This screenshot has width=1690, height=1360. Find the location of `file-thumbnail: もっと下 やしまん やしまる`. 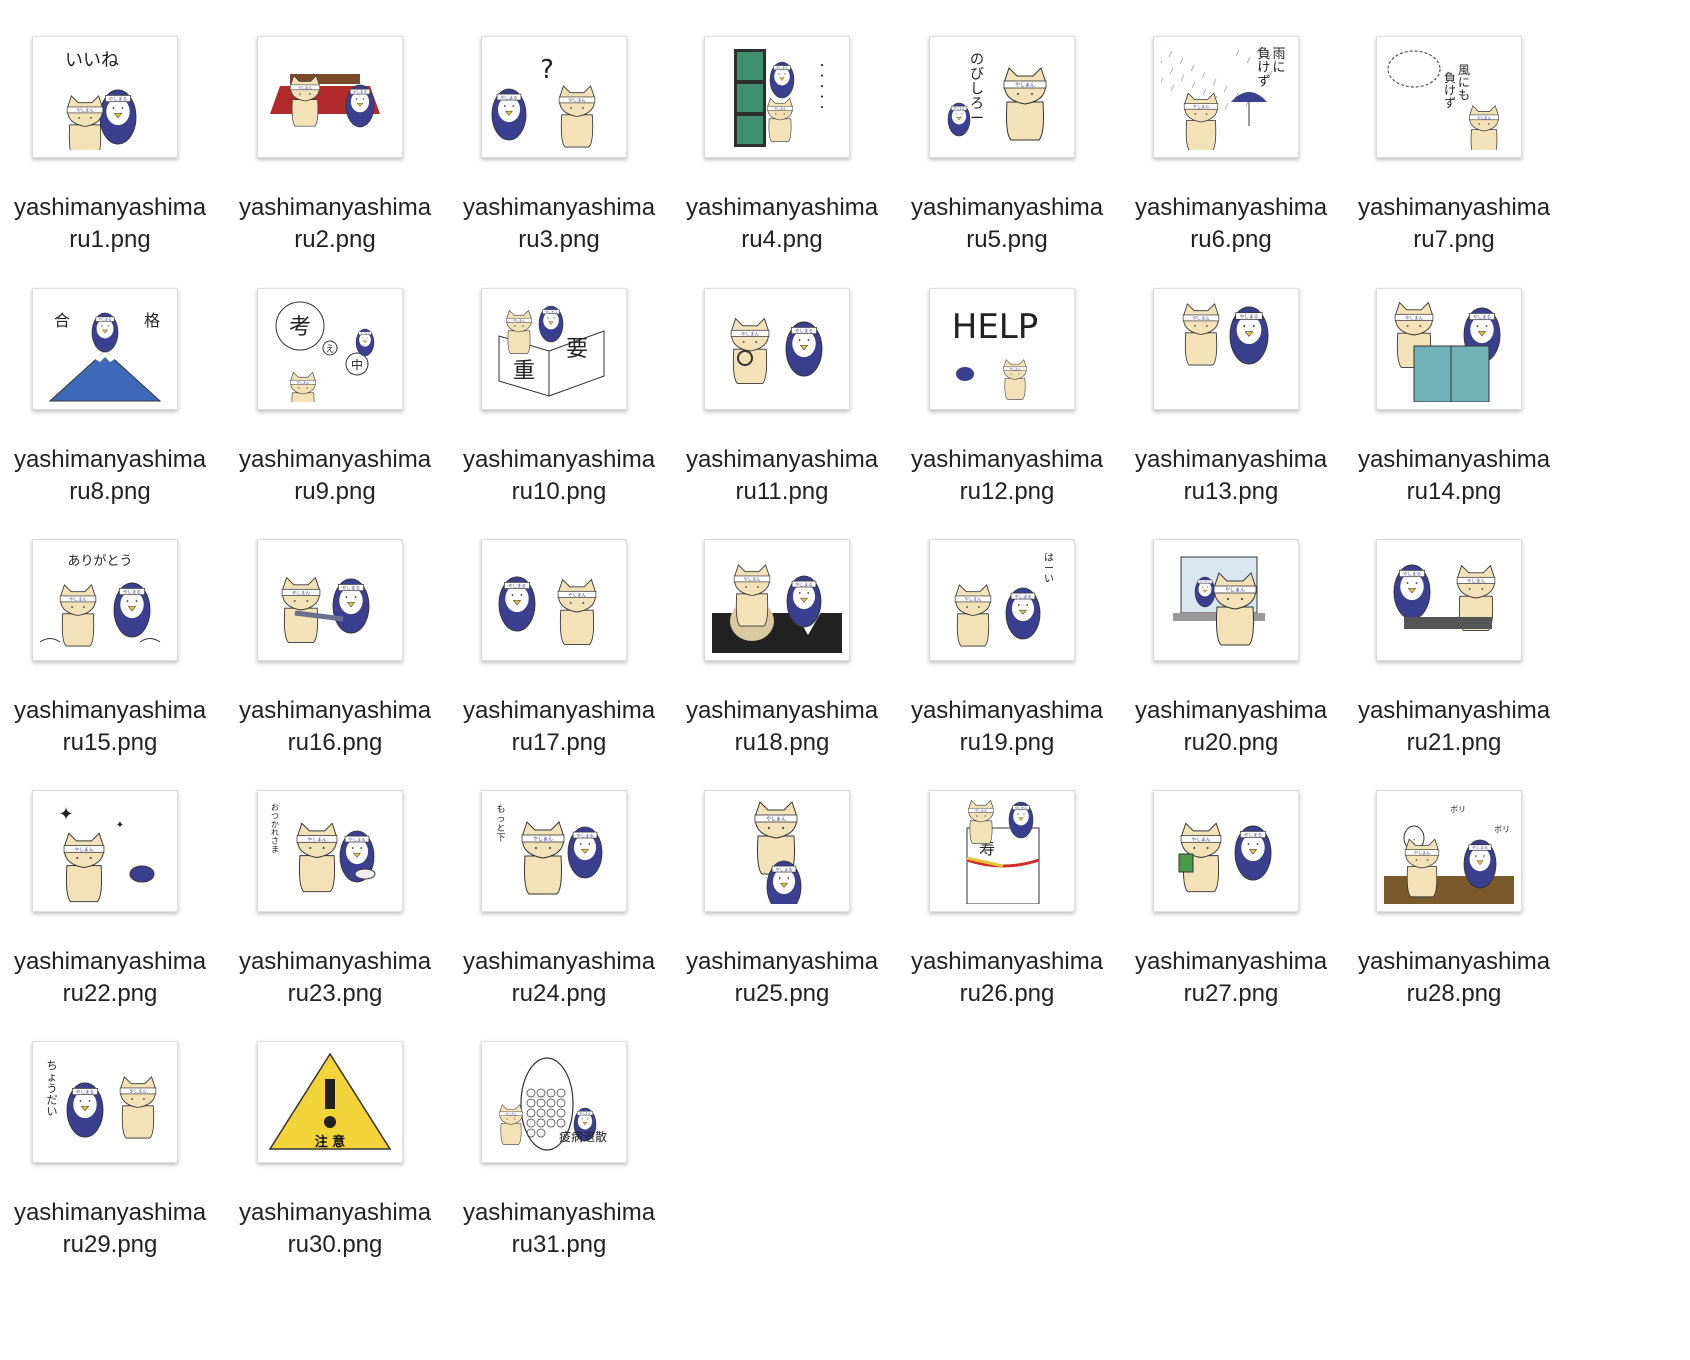

file-thumbnail: もっと下 やしまん やしまる is located at coordinates (554, 851).